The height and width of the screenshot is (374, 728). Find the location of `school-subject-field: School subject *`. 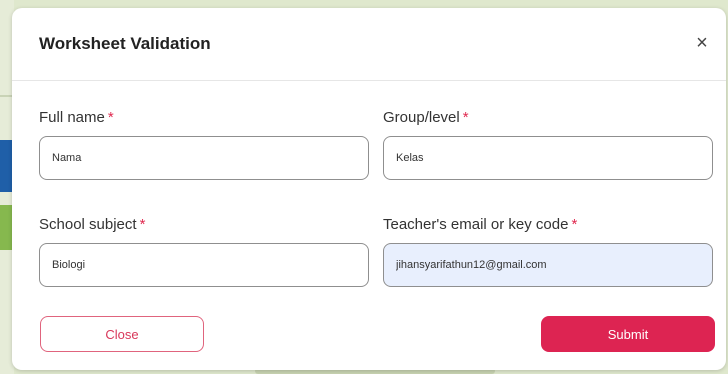

school-subject-field: School subject * is located at coordinates (204, 251).